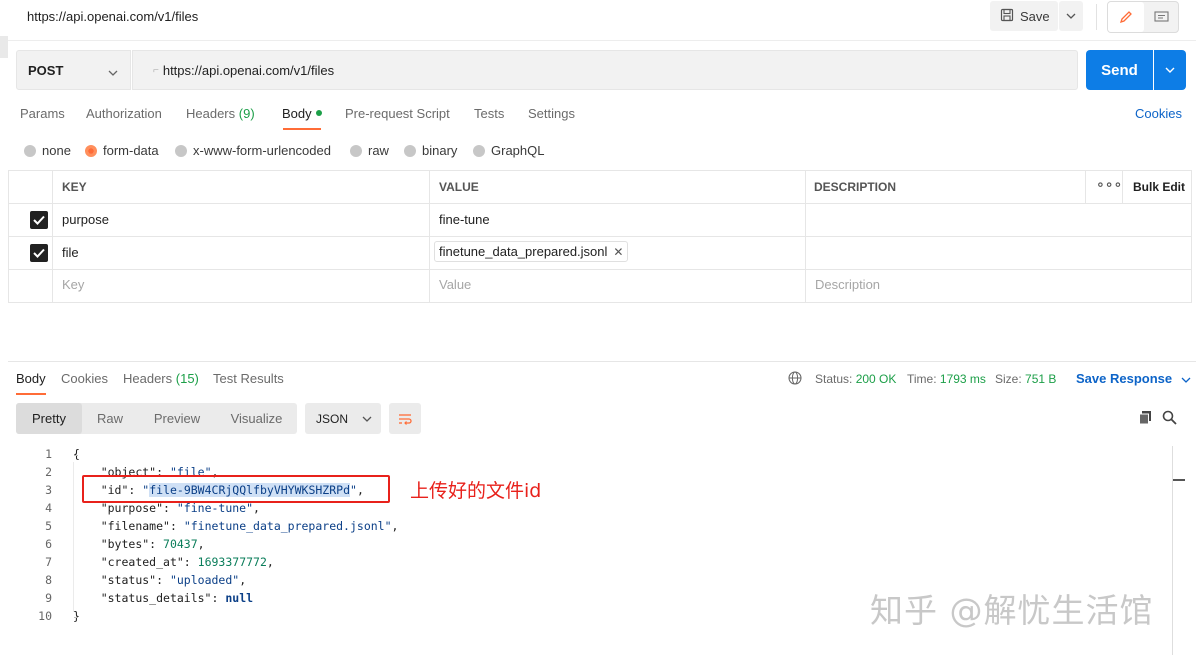  What do you see at coordinates (1179, 480) in the screenshot?
I see `scrollbar-marker` at bounding box center [1179, 480].